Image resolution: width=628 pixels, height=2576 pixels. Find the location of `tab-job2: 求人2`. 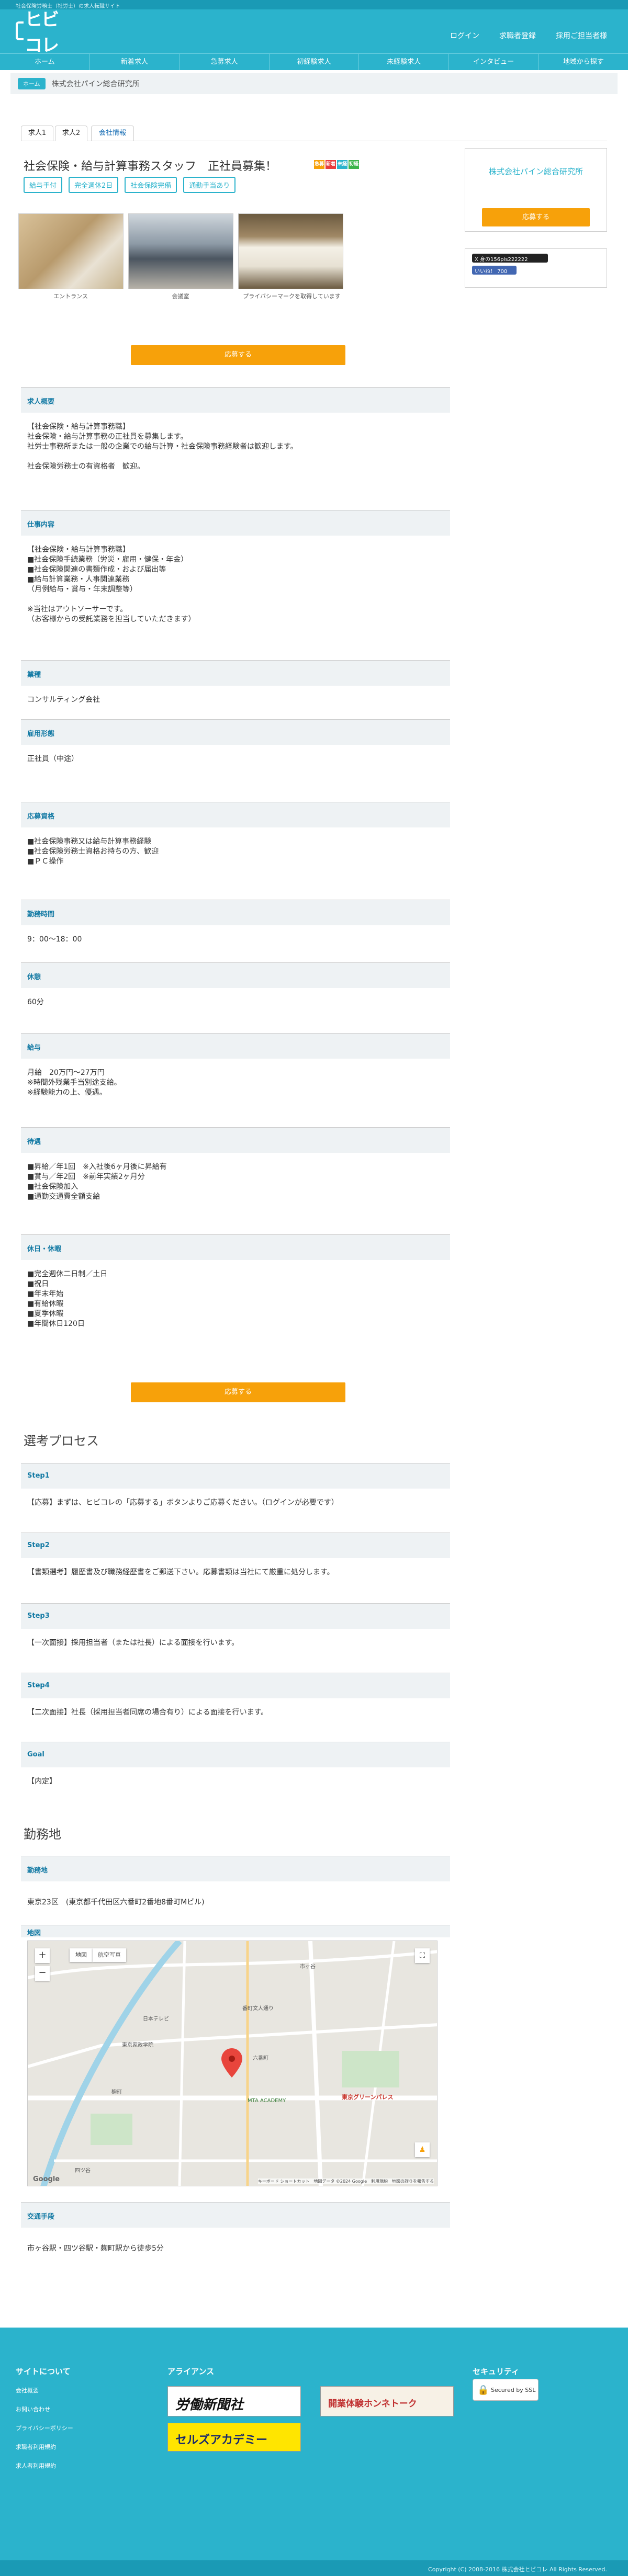

tab-job2: 求人2 is located at coordinates (71, 133).